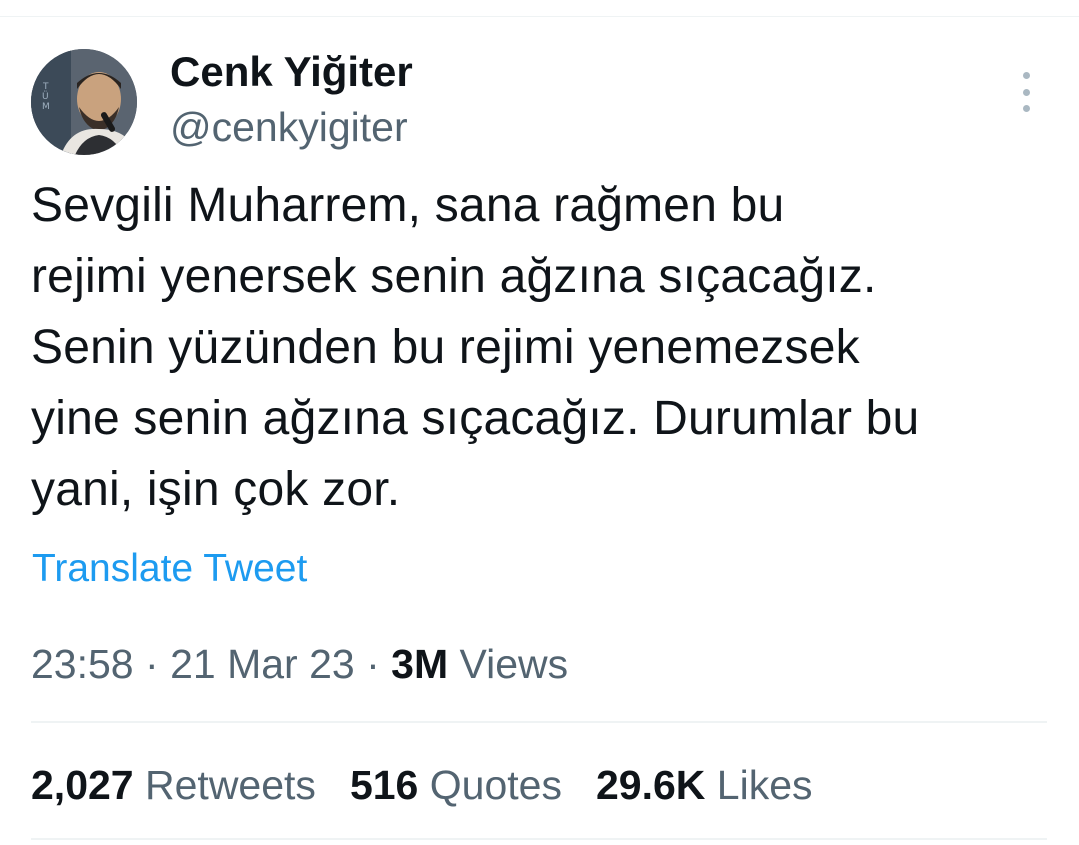 Image resolution: width=1079 pixels, height=845 pixels. Describe the element at coordinates (514, 664) in the screenshot. I see `views-label: Views` at that location.